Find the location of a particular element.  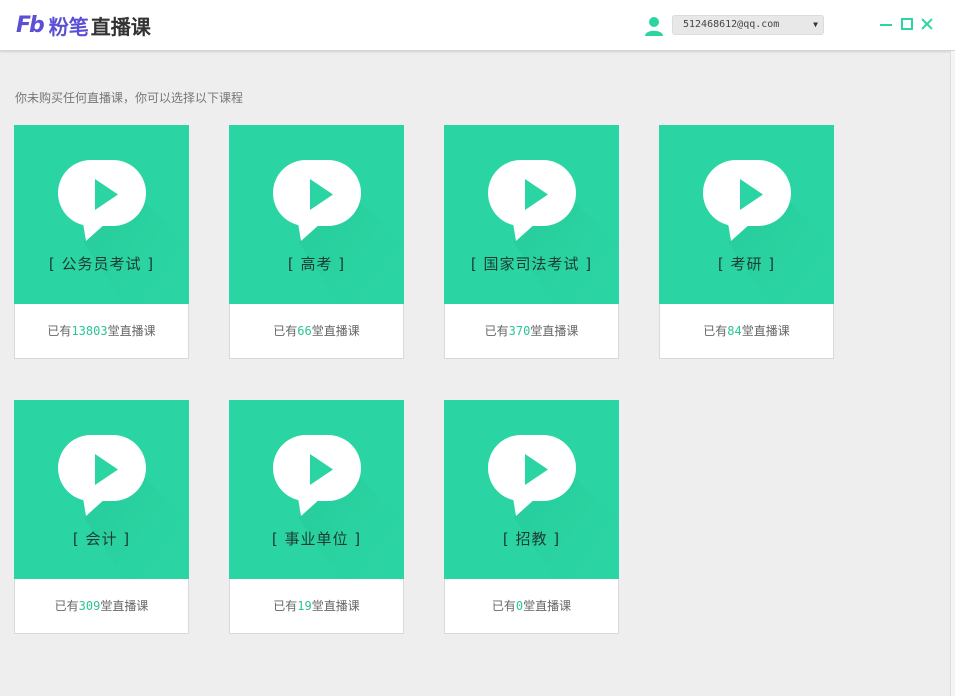

course-count-label: 已有13803堂直播课 is located at coordinates (101, 331).